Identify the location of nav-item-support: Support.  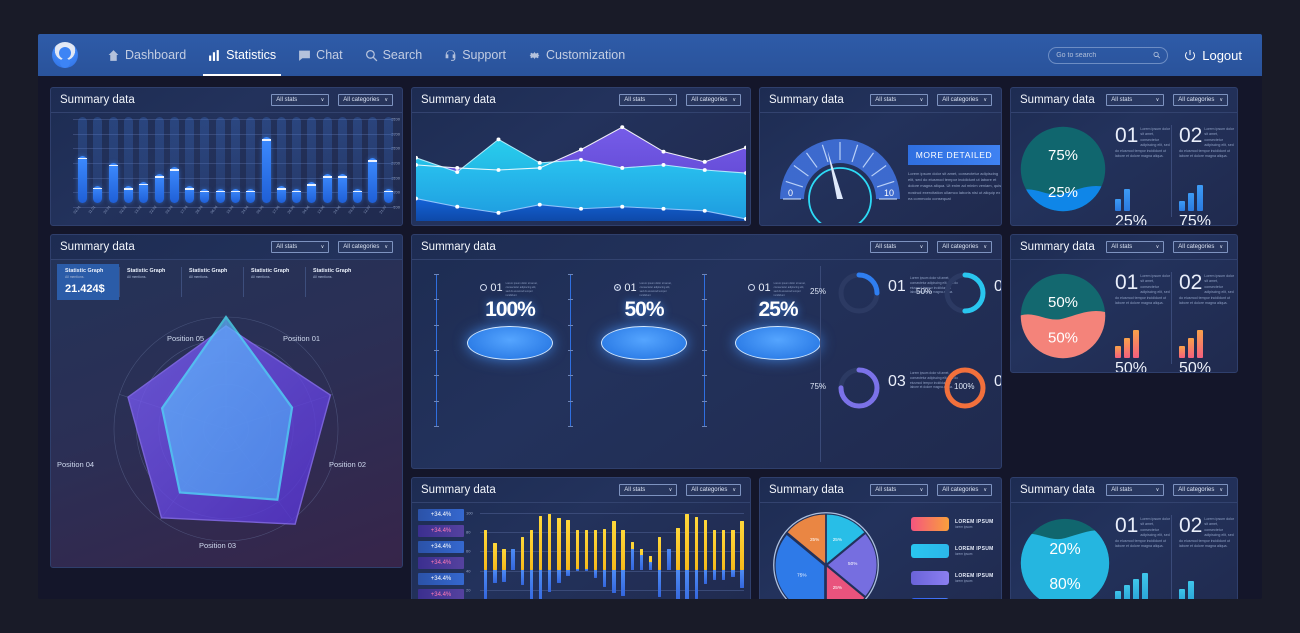
(475, 55).